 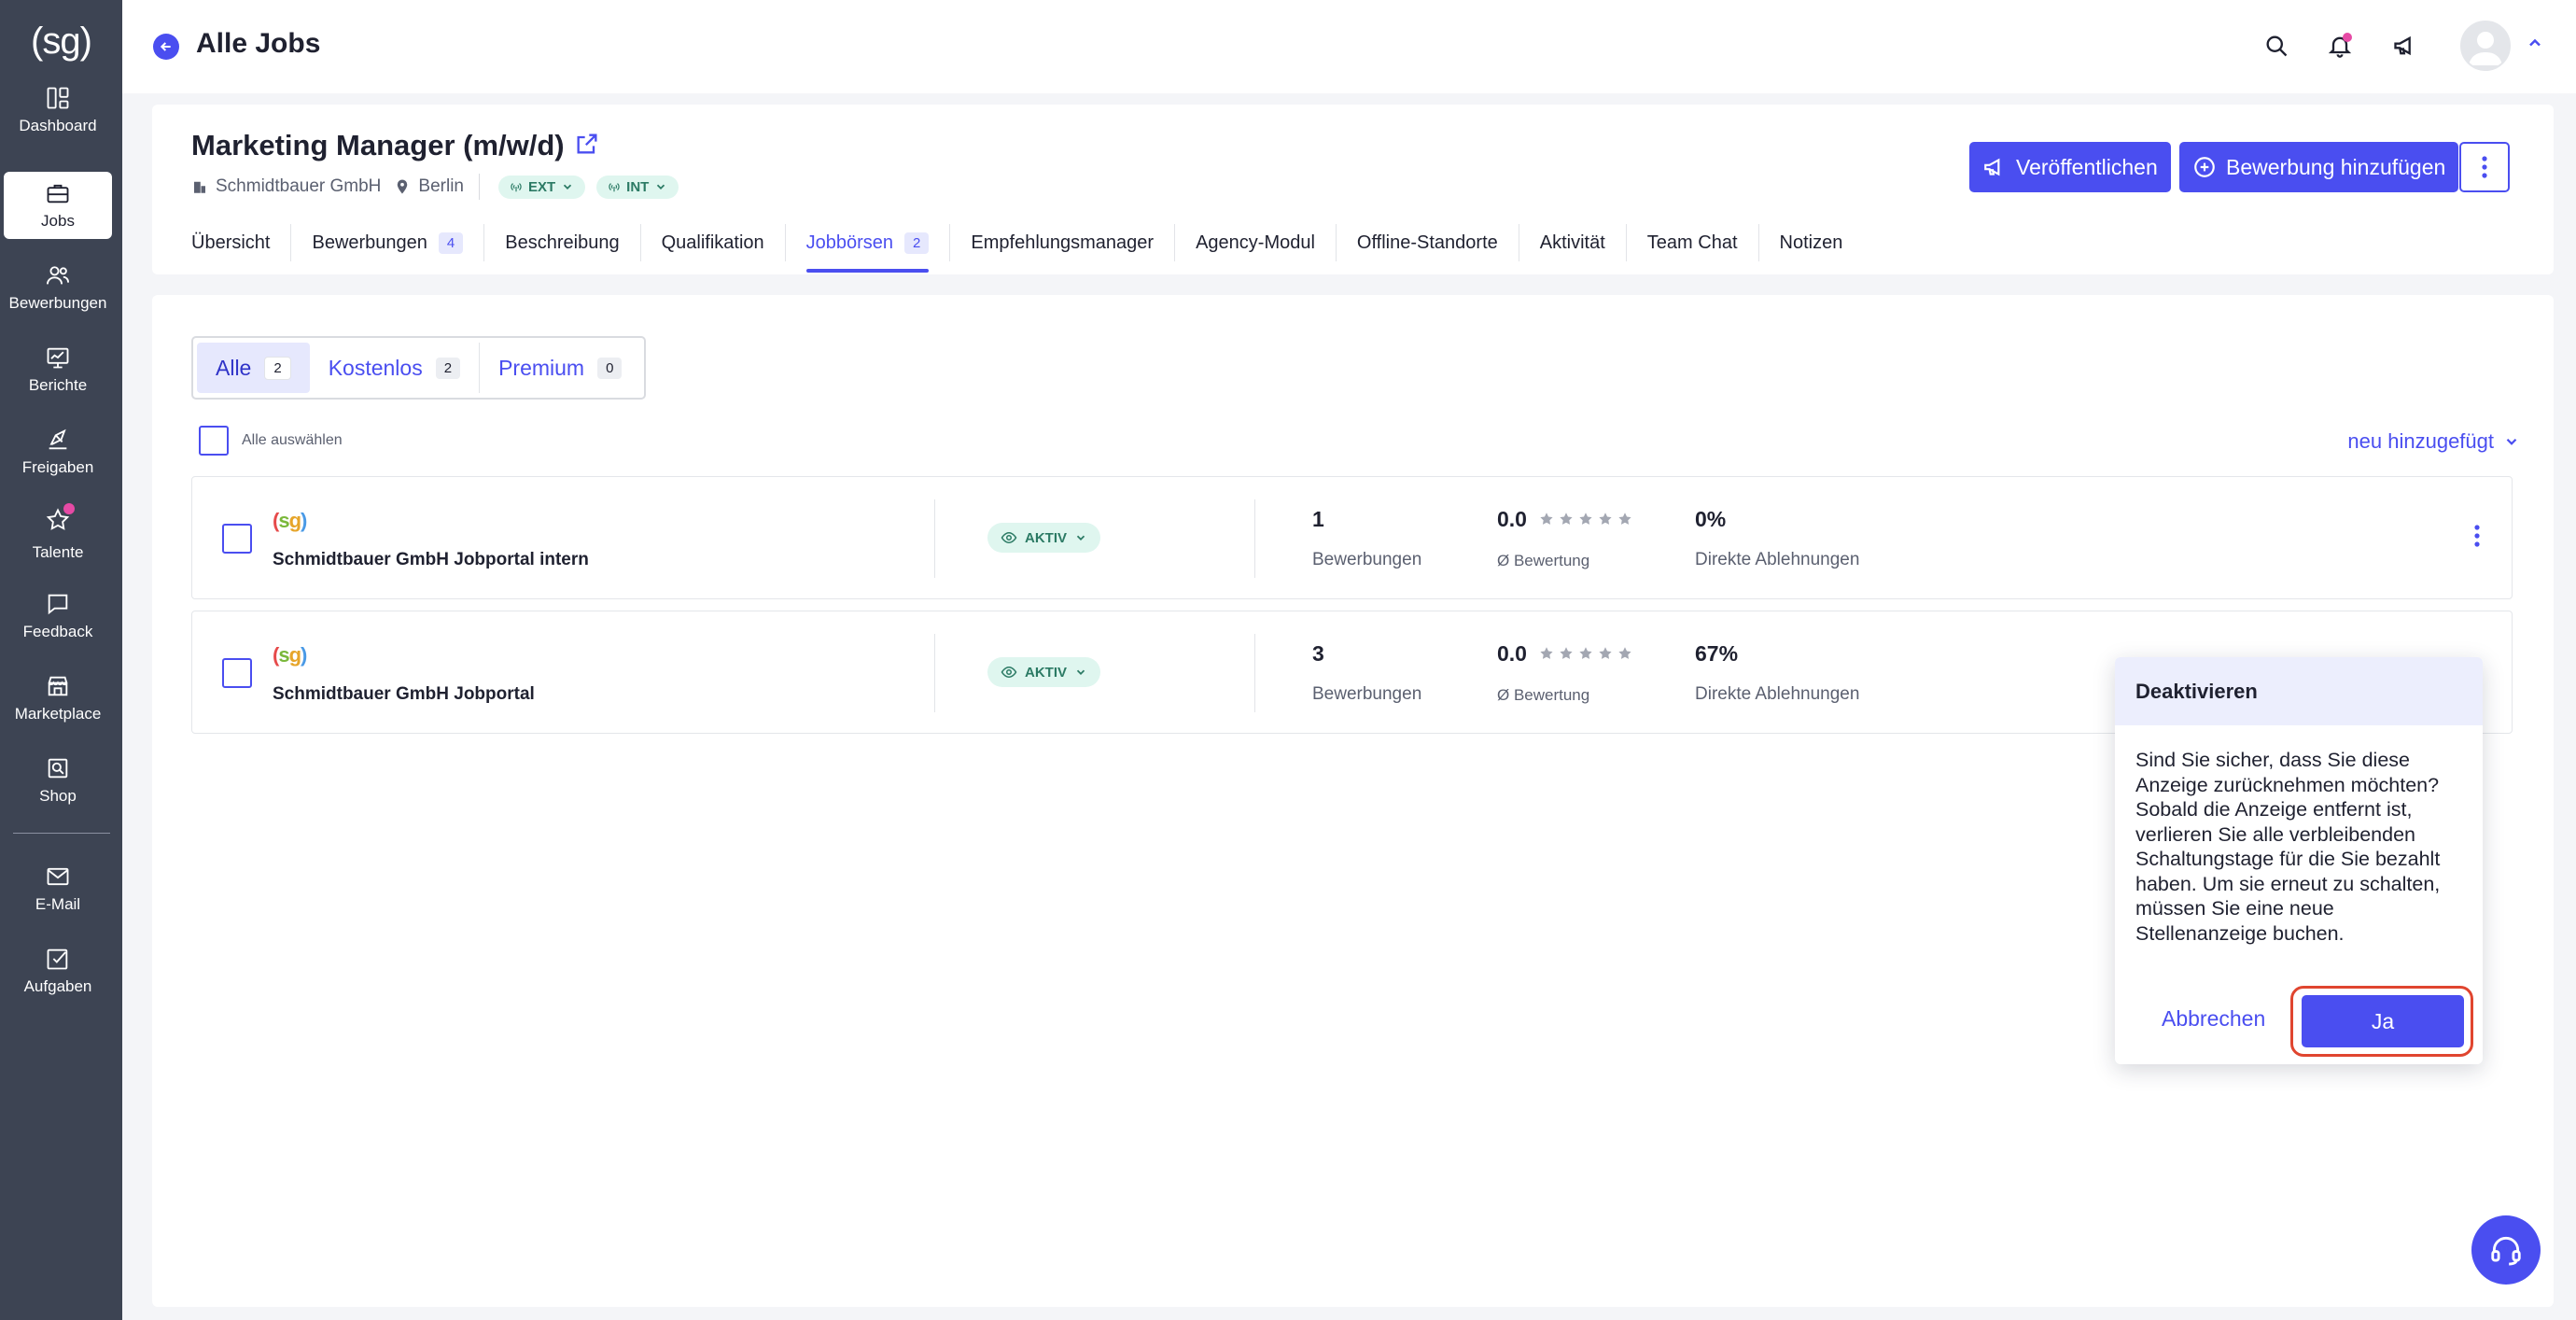 What do you see at coordinates (562, 243) in the screenshot?
I see `tab-beschreibung: Beschreibung` at bounding box center [562, 243].